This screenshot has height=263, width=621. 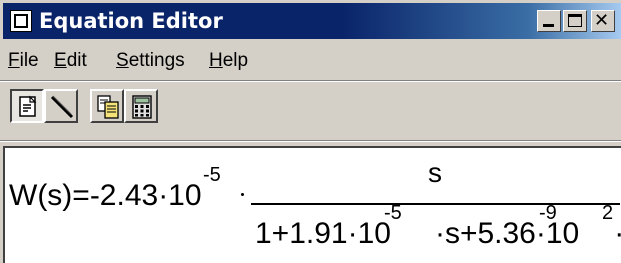 I want to click on equation-denominator: 1+1.91·10 ·s+5.36·10 ·s, so click(x=438, y=234).